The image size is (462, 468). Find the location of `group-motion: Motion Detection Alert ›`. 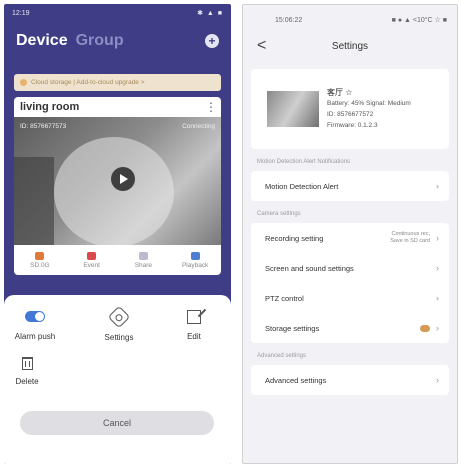

group-motion: Motion Detection Alert › is located at coordinates (350, 186).